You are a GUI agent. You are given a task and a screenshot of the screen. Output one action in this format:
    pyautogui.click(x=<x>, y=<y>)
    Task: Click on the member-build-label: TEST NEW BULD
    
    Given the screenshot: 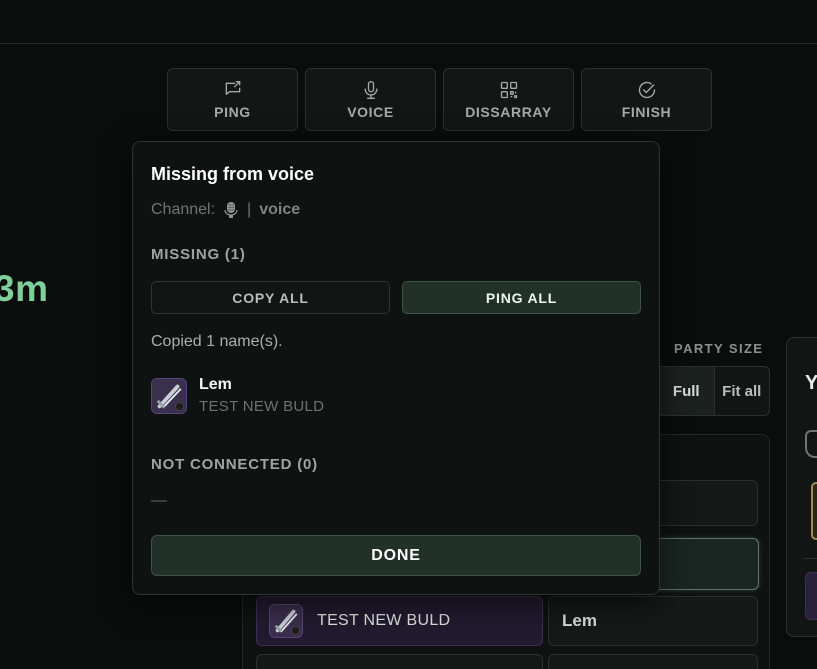 What is the action you would take?
    pyautogui.click(x=384, y=620)
    